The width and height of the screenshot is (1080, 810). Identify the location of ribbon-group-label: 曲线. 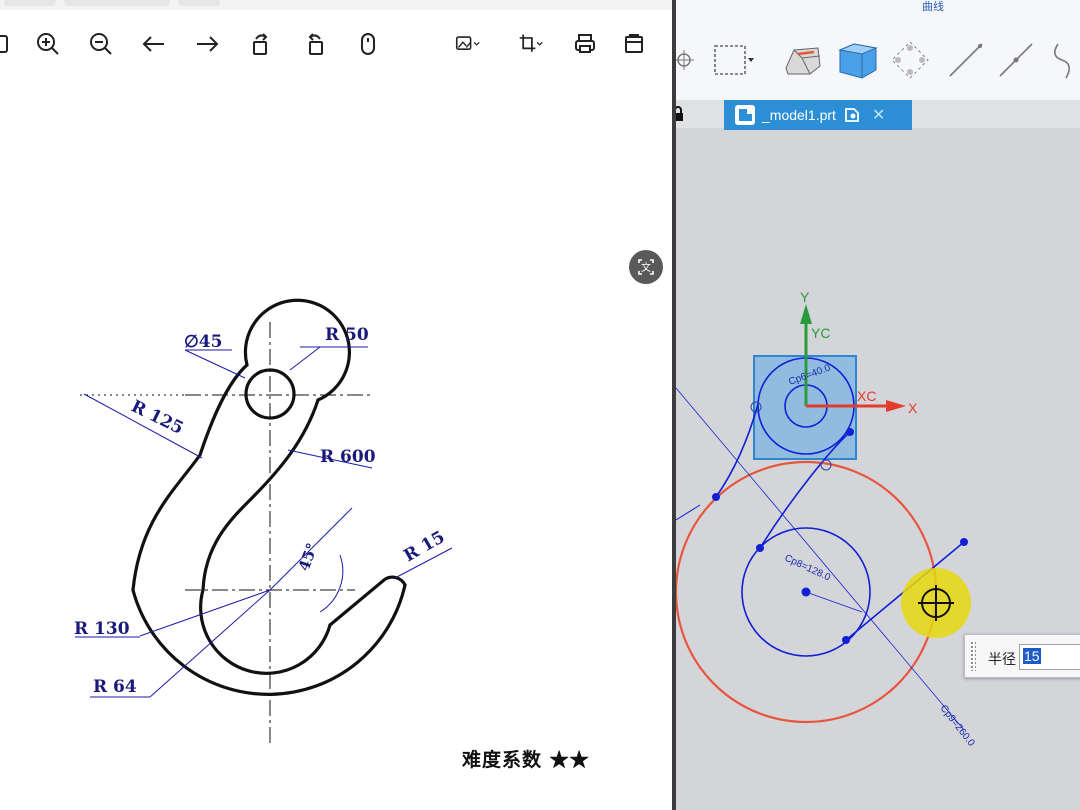
(933, 7).